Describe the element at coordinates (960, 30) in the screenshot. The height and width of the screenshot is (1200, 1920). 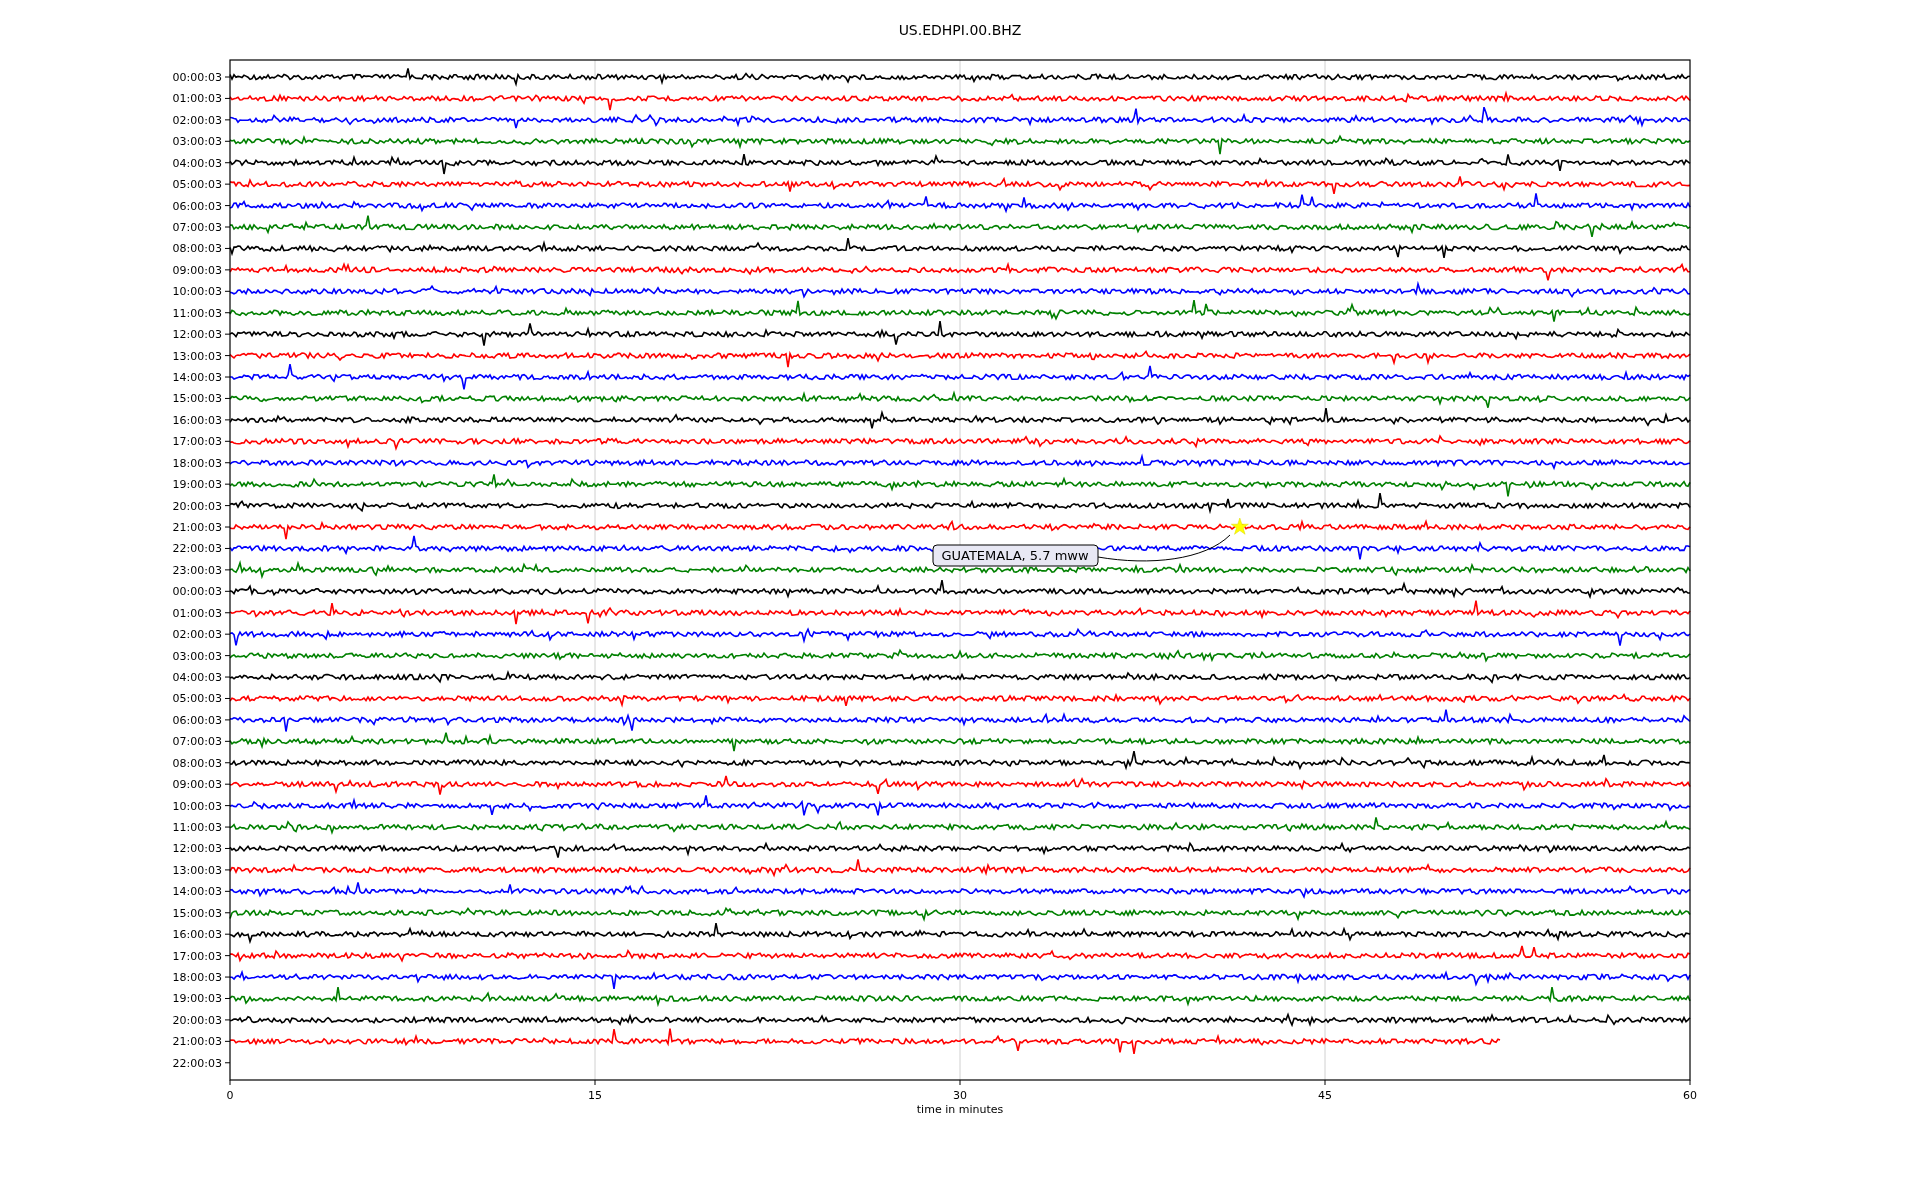
I see `plot-title: US.EDHPI.00.BHZ` at that location.